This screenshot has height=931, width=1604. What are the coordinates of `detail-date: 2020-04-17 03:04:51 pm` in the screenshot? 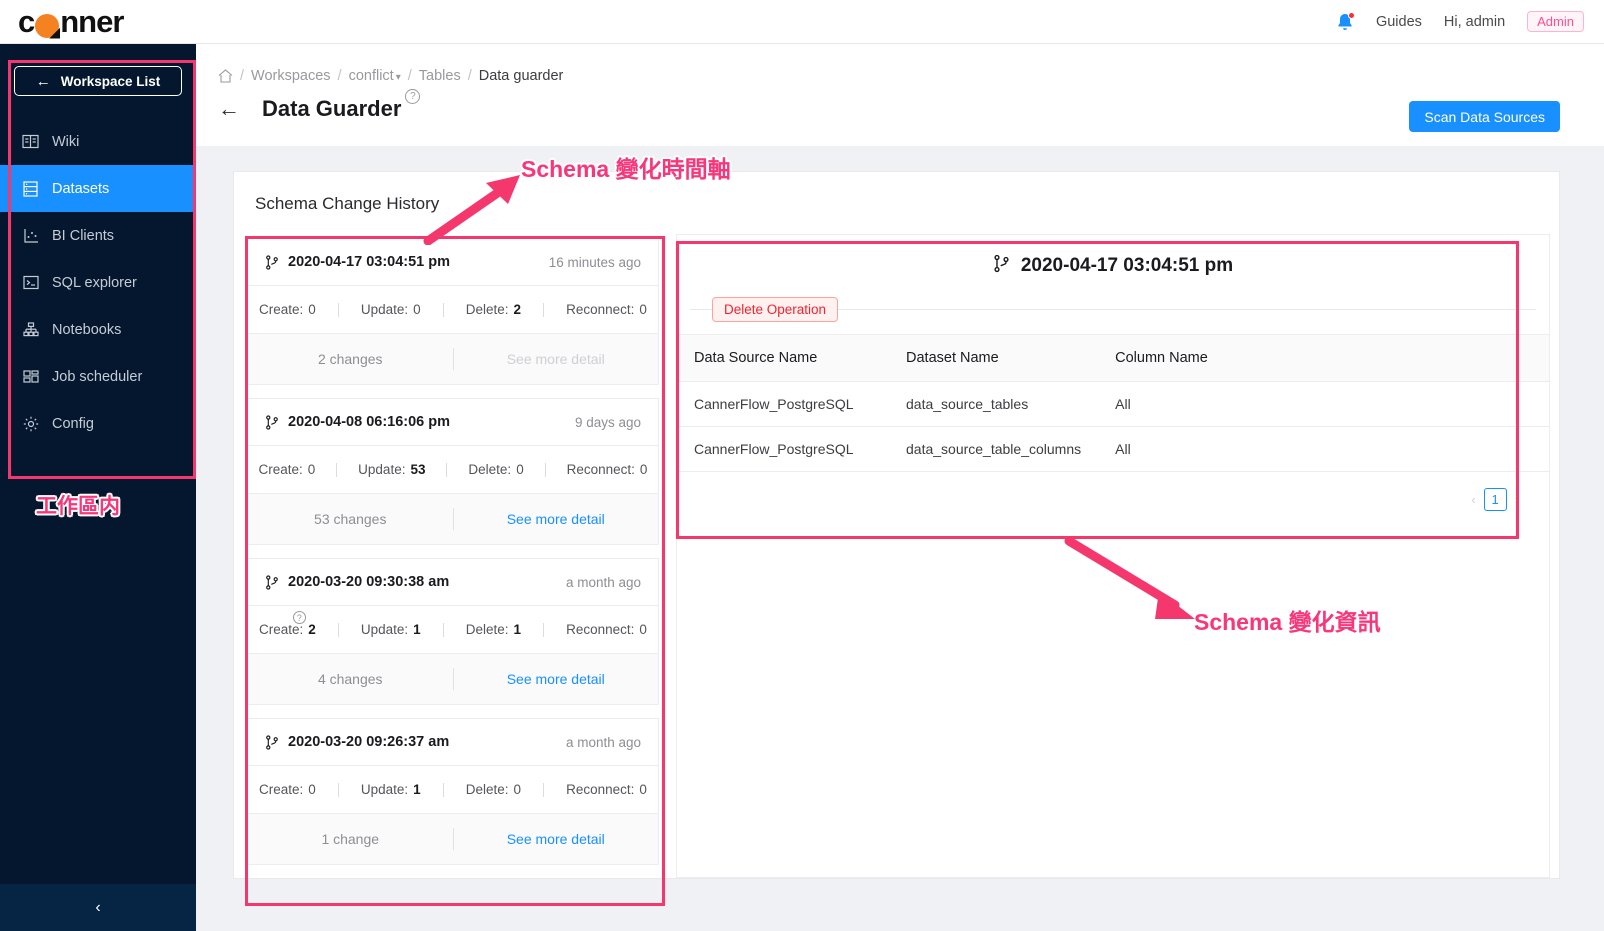 It's located at (1127, 265).